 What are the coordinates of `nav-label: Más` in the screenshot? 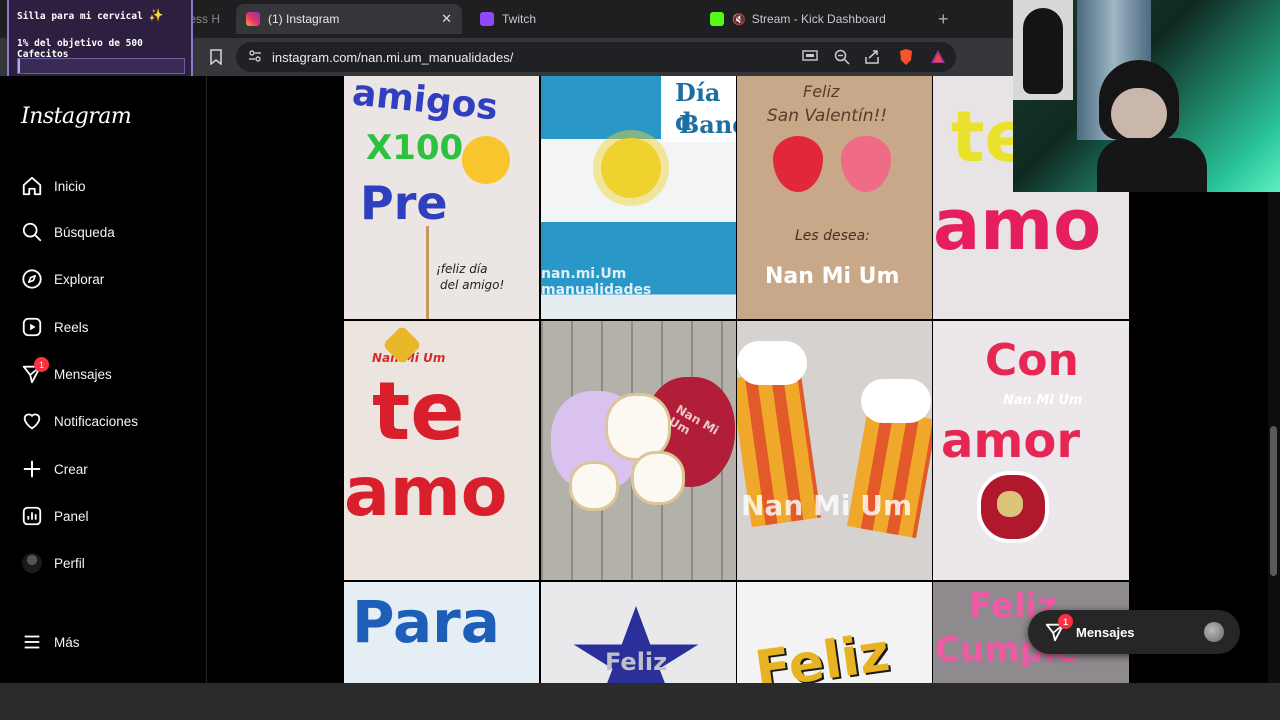 It's located at (67, 642).